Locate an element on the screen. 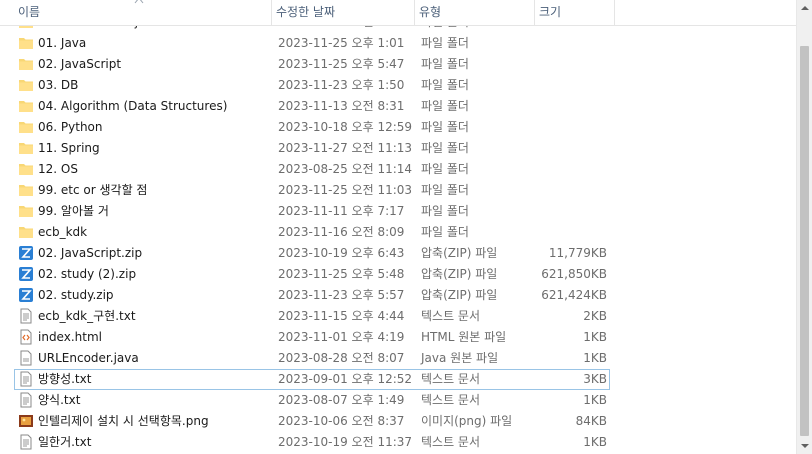  file-row: ecb_kdk 2023-11-16 오전 8:09 파일 폴더 is located at coordinates (312, 232).